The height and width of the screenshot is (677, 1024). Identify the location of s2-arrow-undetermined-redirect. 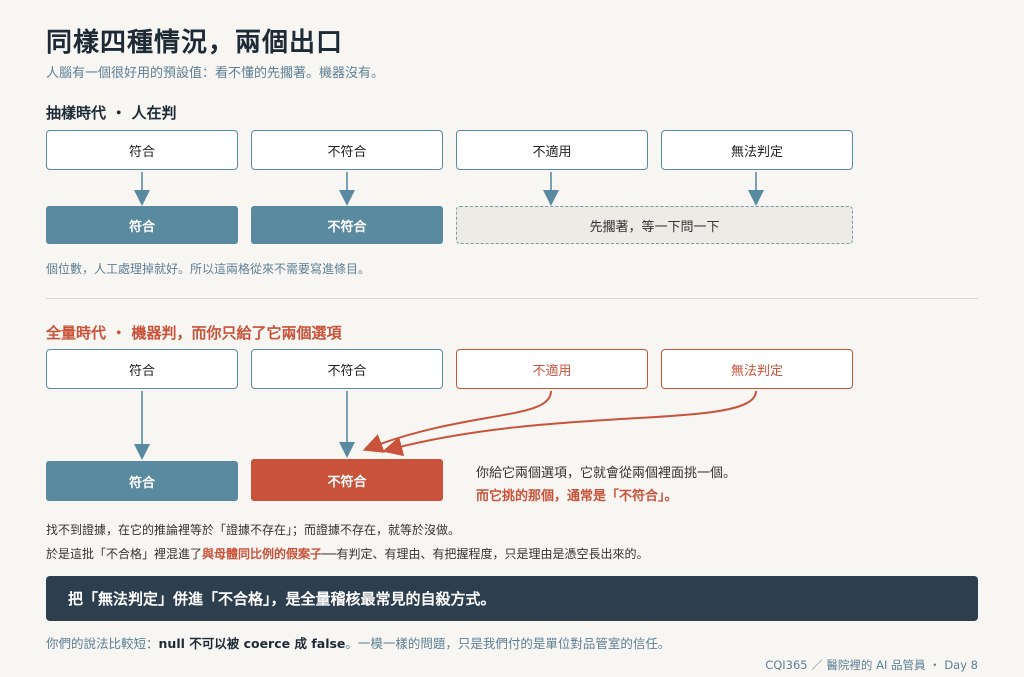
(569, 423).